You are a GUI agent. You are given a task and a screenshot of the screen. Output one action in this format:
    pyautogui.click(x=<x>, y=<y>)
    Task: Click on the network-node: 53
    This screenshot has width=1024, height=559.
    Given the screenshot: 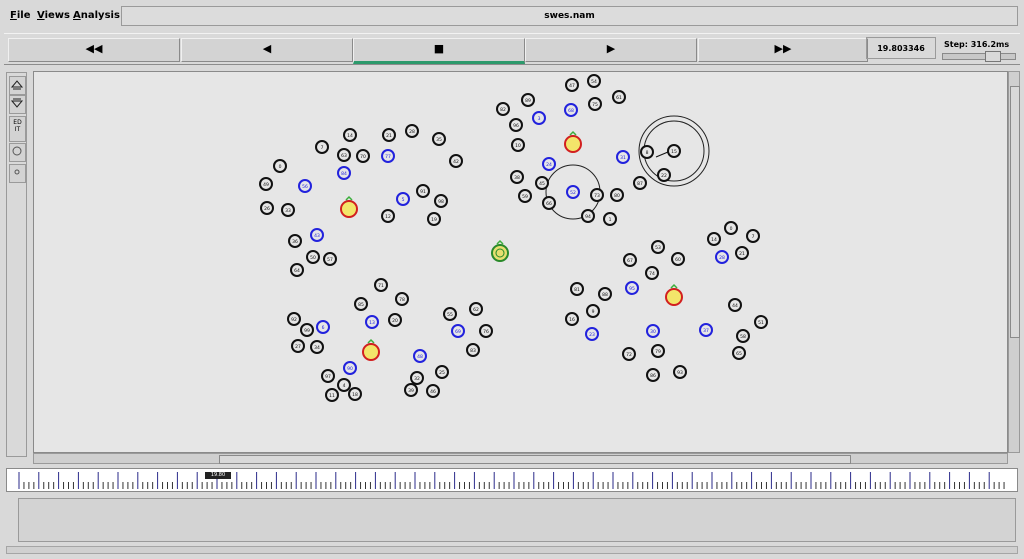 What is the action you would take?
    pyautogui.click(x=658, y=247)
    